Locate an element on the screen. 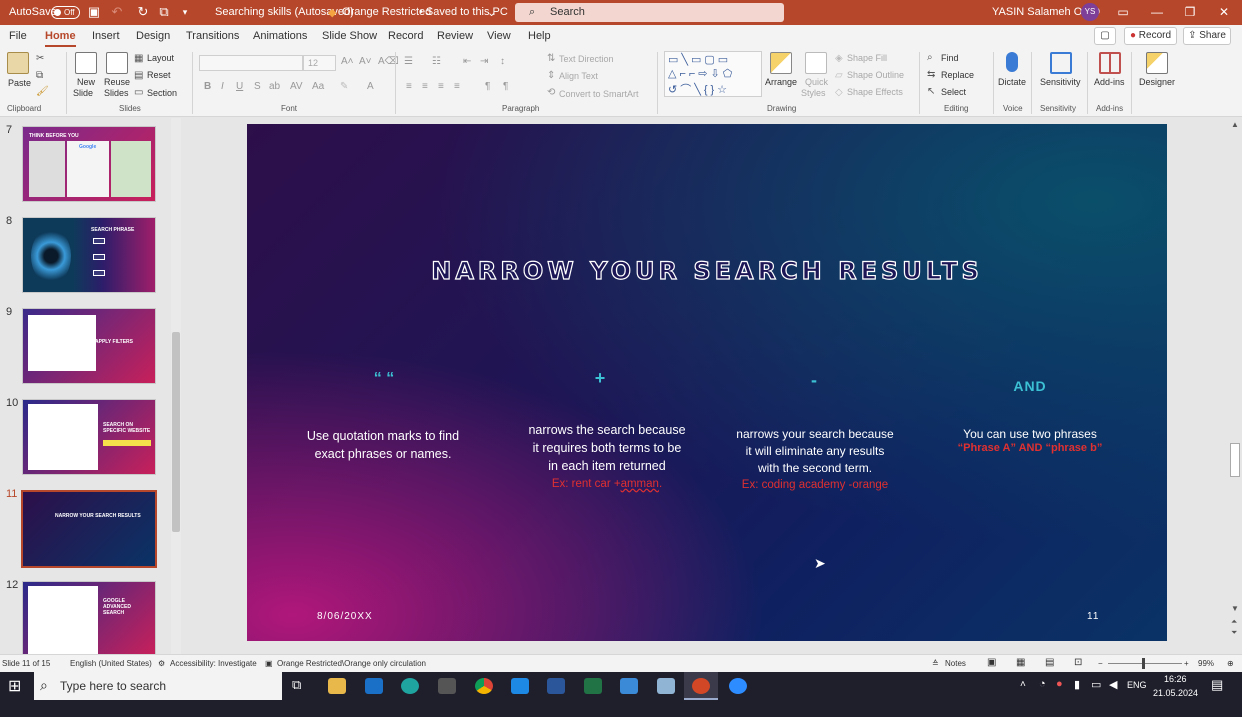 Image resolution: width=1242 pixels, height=717 pixels. language-status: English (United States) is located at coordinates (111, 663).